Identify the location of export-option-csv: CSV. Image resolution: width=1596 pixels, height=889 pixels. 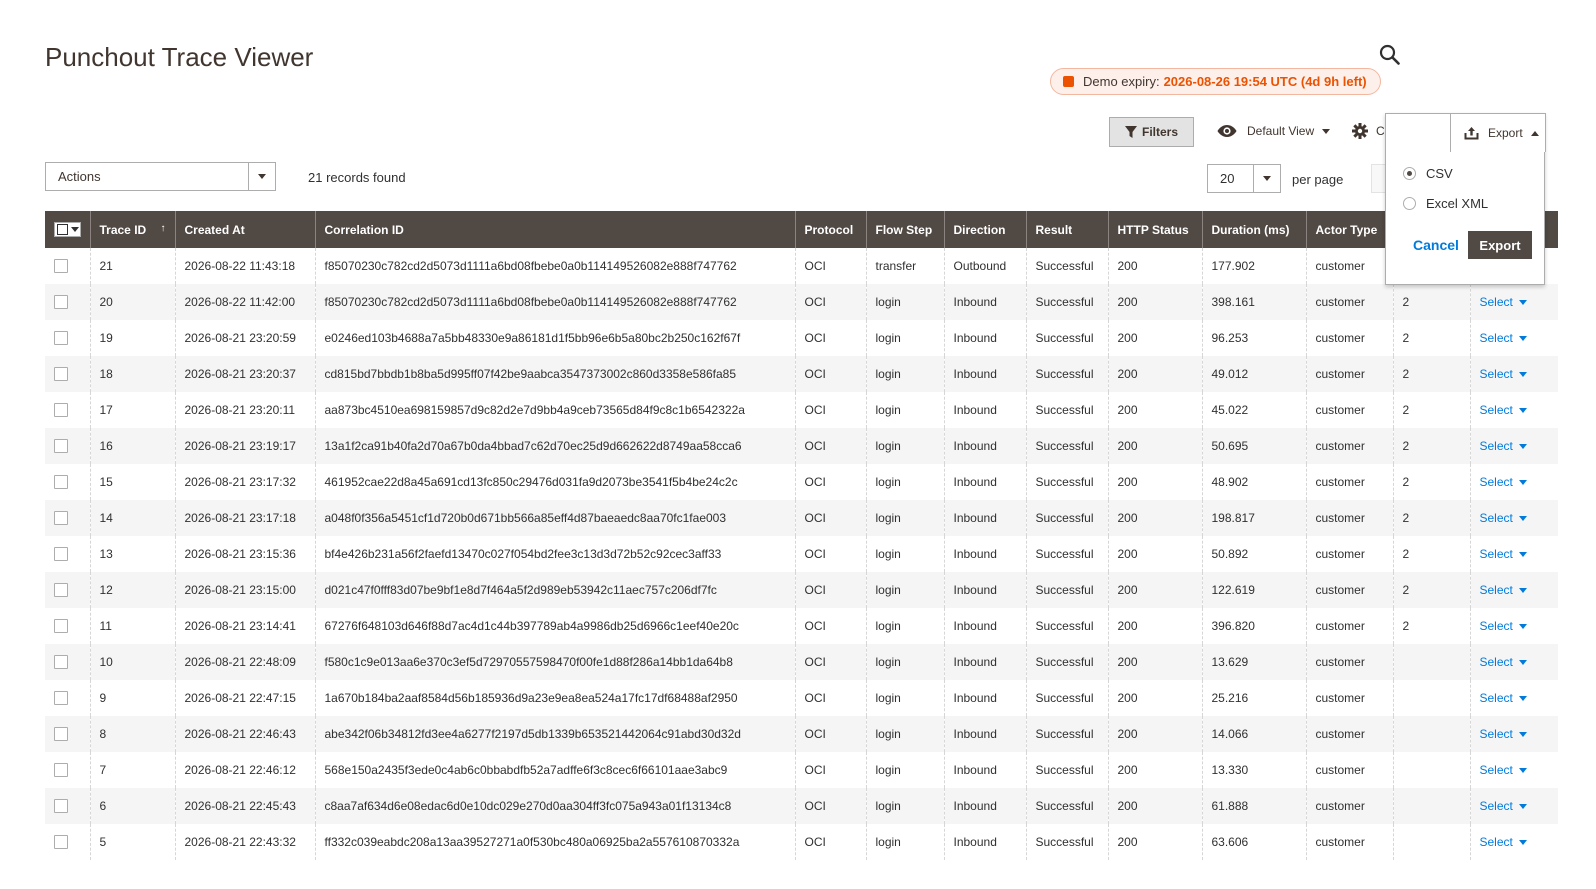
(1428, 173).